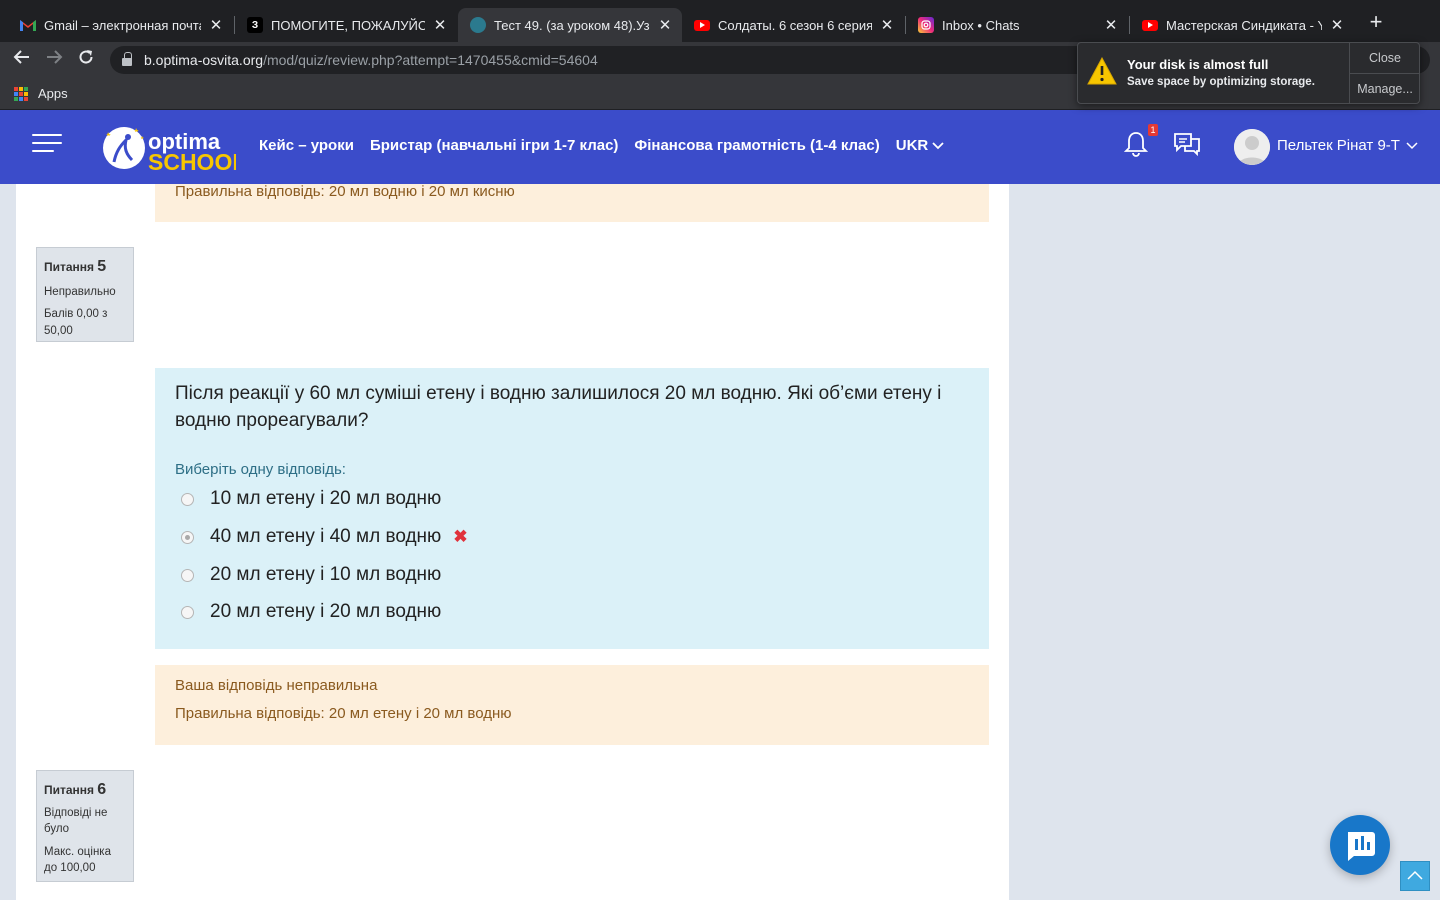 The image size is (1440, 900). Describe the element at coordinates (912, 145) in the screenshot. I see `language-label: UKR` at that location.